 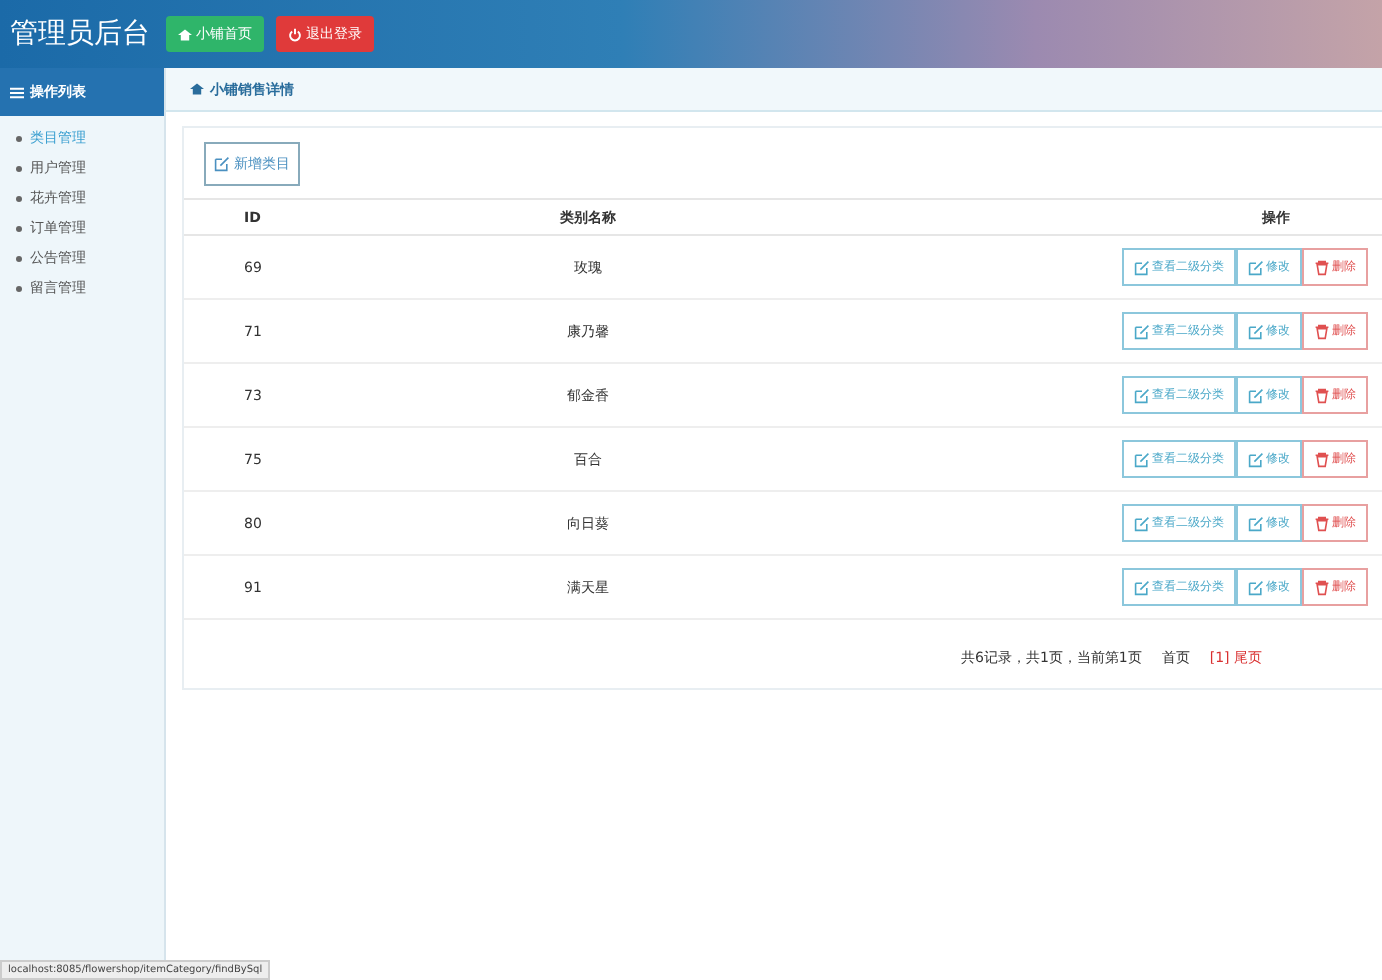 I want to click on app-title: 管理员后台, so click(x=80, y=34).